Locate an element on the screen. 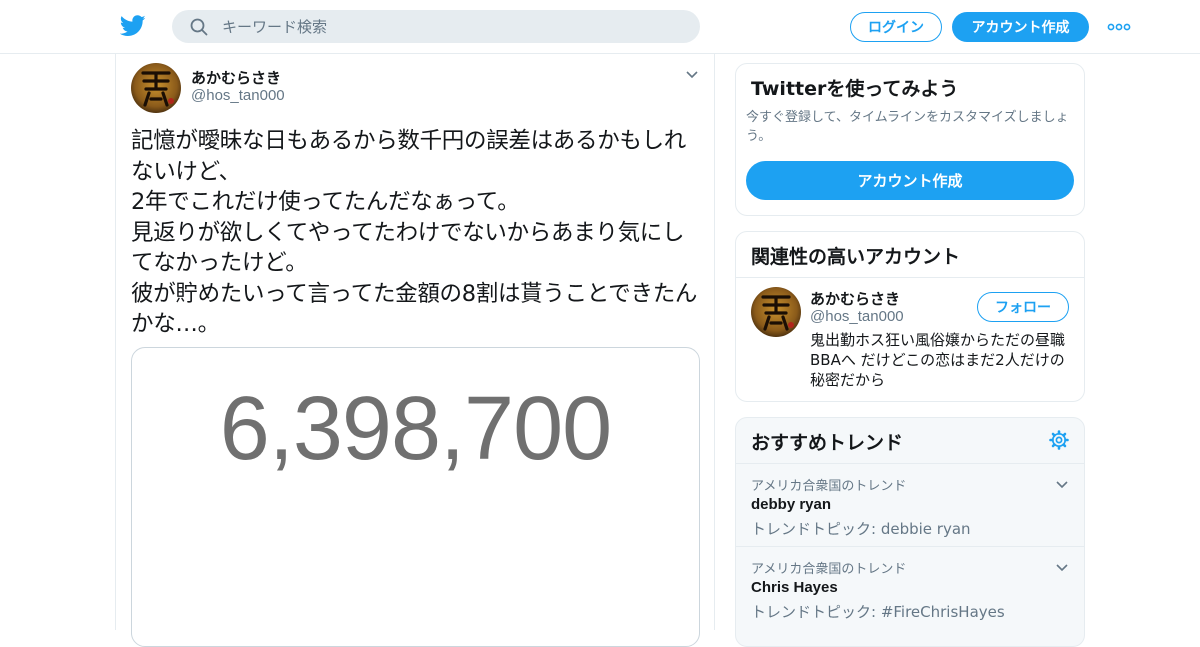  more-icon is located at coordinates (1119, 27).